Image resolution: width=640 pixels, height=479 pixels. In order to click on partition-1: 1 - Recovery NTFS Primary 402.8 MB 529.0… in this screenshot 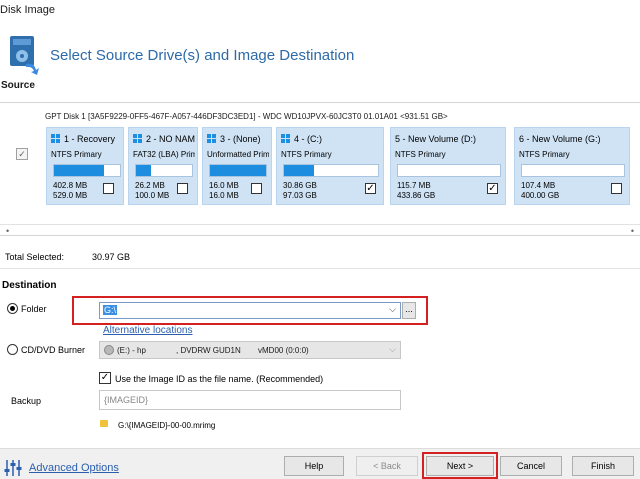, I will do `click(85, 166)`.